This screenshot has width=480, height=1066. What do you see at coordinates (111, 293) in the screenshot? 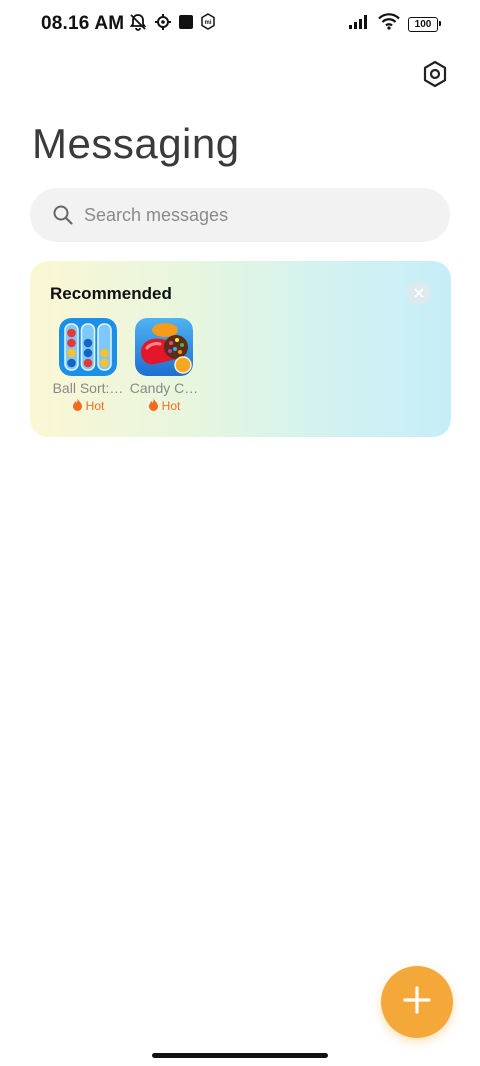
I see `recommended-title: Recommended` at bounding box center [111, 293].